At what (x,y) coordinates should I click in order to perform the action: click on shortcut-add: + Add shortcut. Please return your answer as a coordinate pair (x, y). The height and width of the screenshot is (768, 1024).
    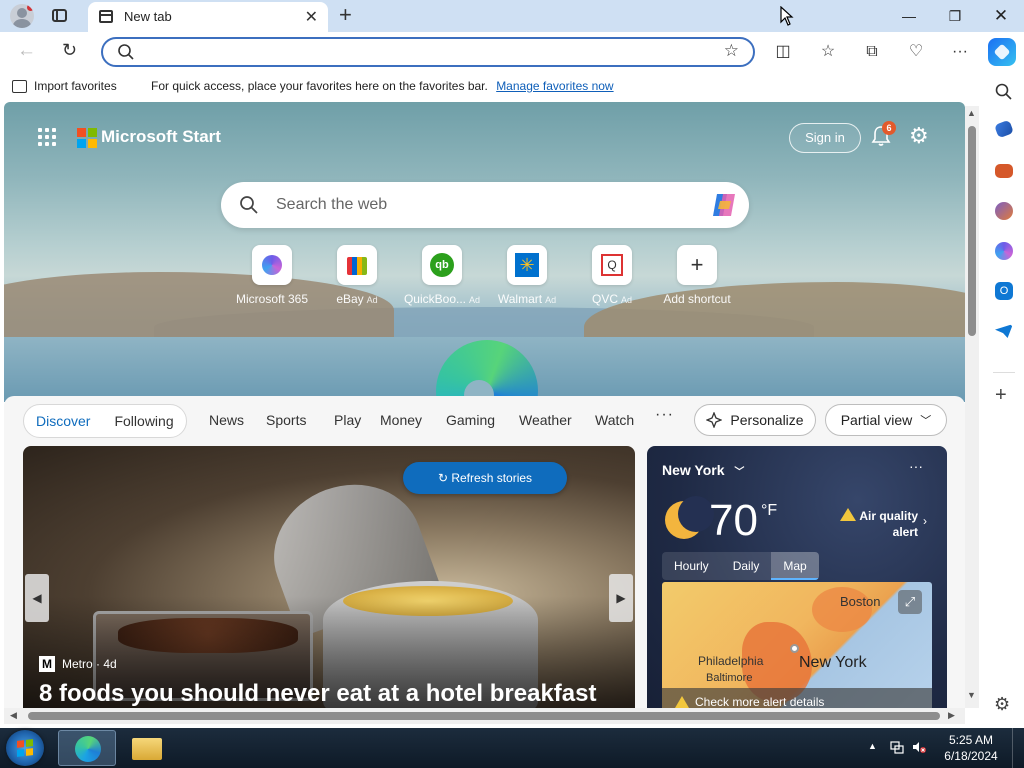
    Looking at the image, I should click on (697, 275).